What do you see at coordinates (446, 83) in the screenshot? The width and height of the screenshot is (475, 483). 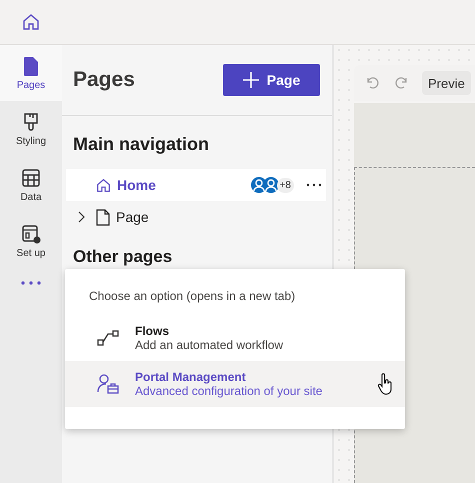 I see `preview-button: Previe` at bounding box center [446, 83].